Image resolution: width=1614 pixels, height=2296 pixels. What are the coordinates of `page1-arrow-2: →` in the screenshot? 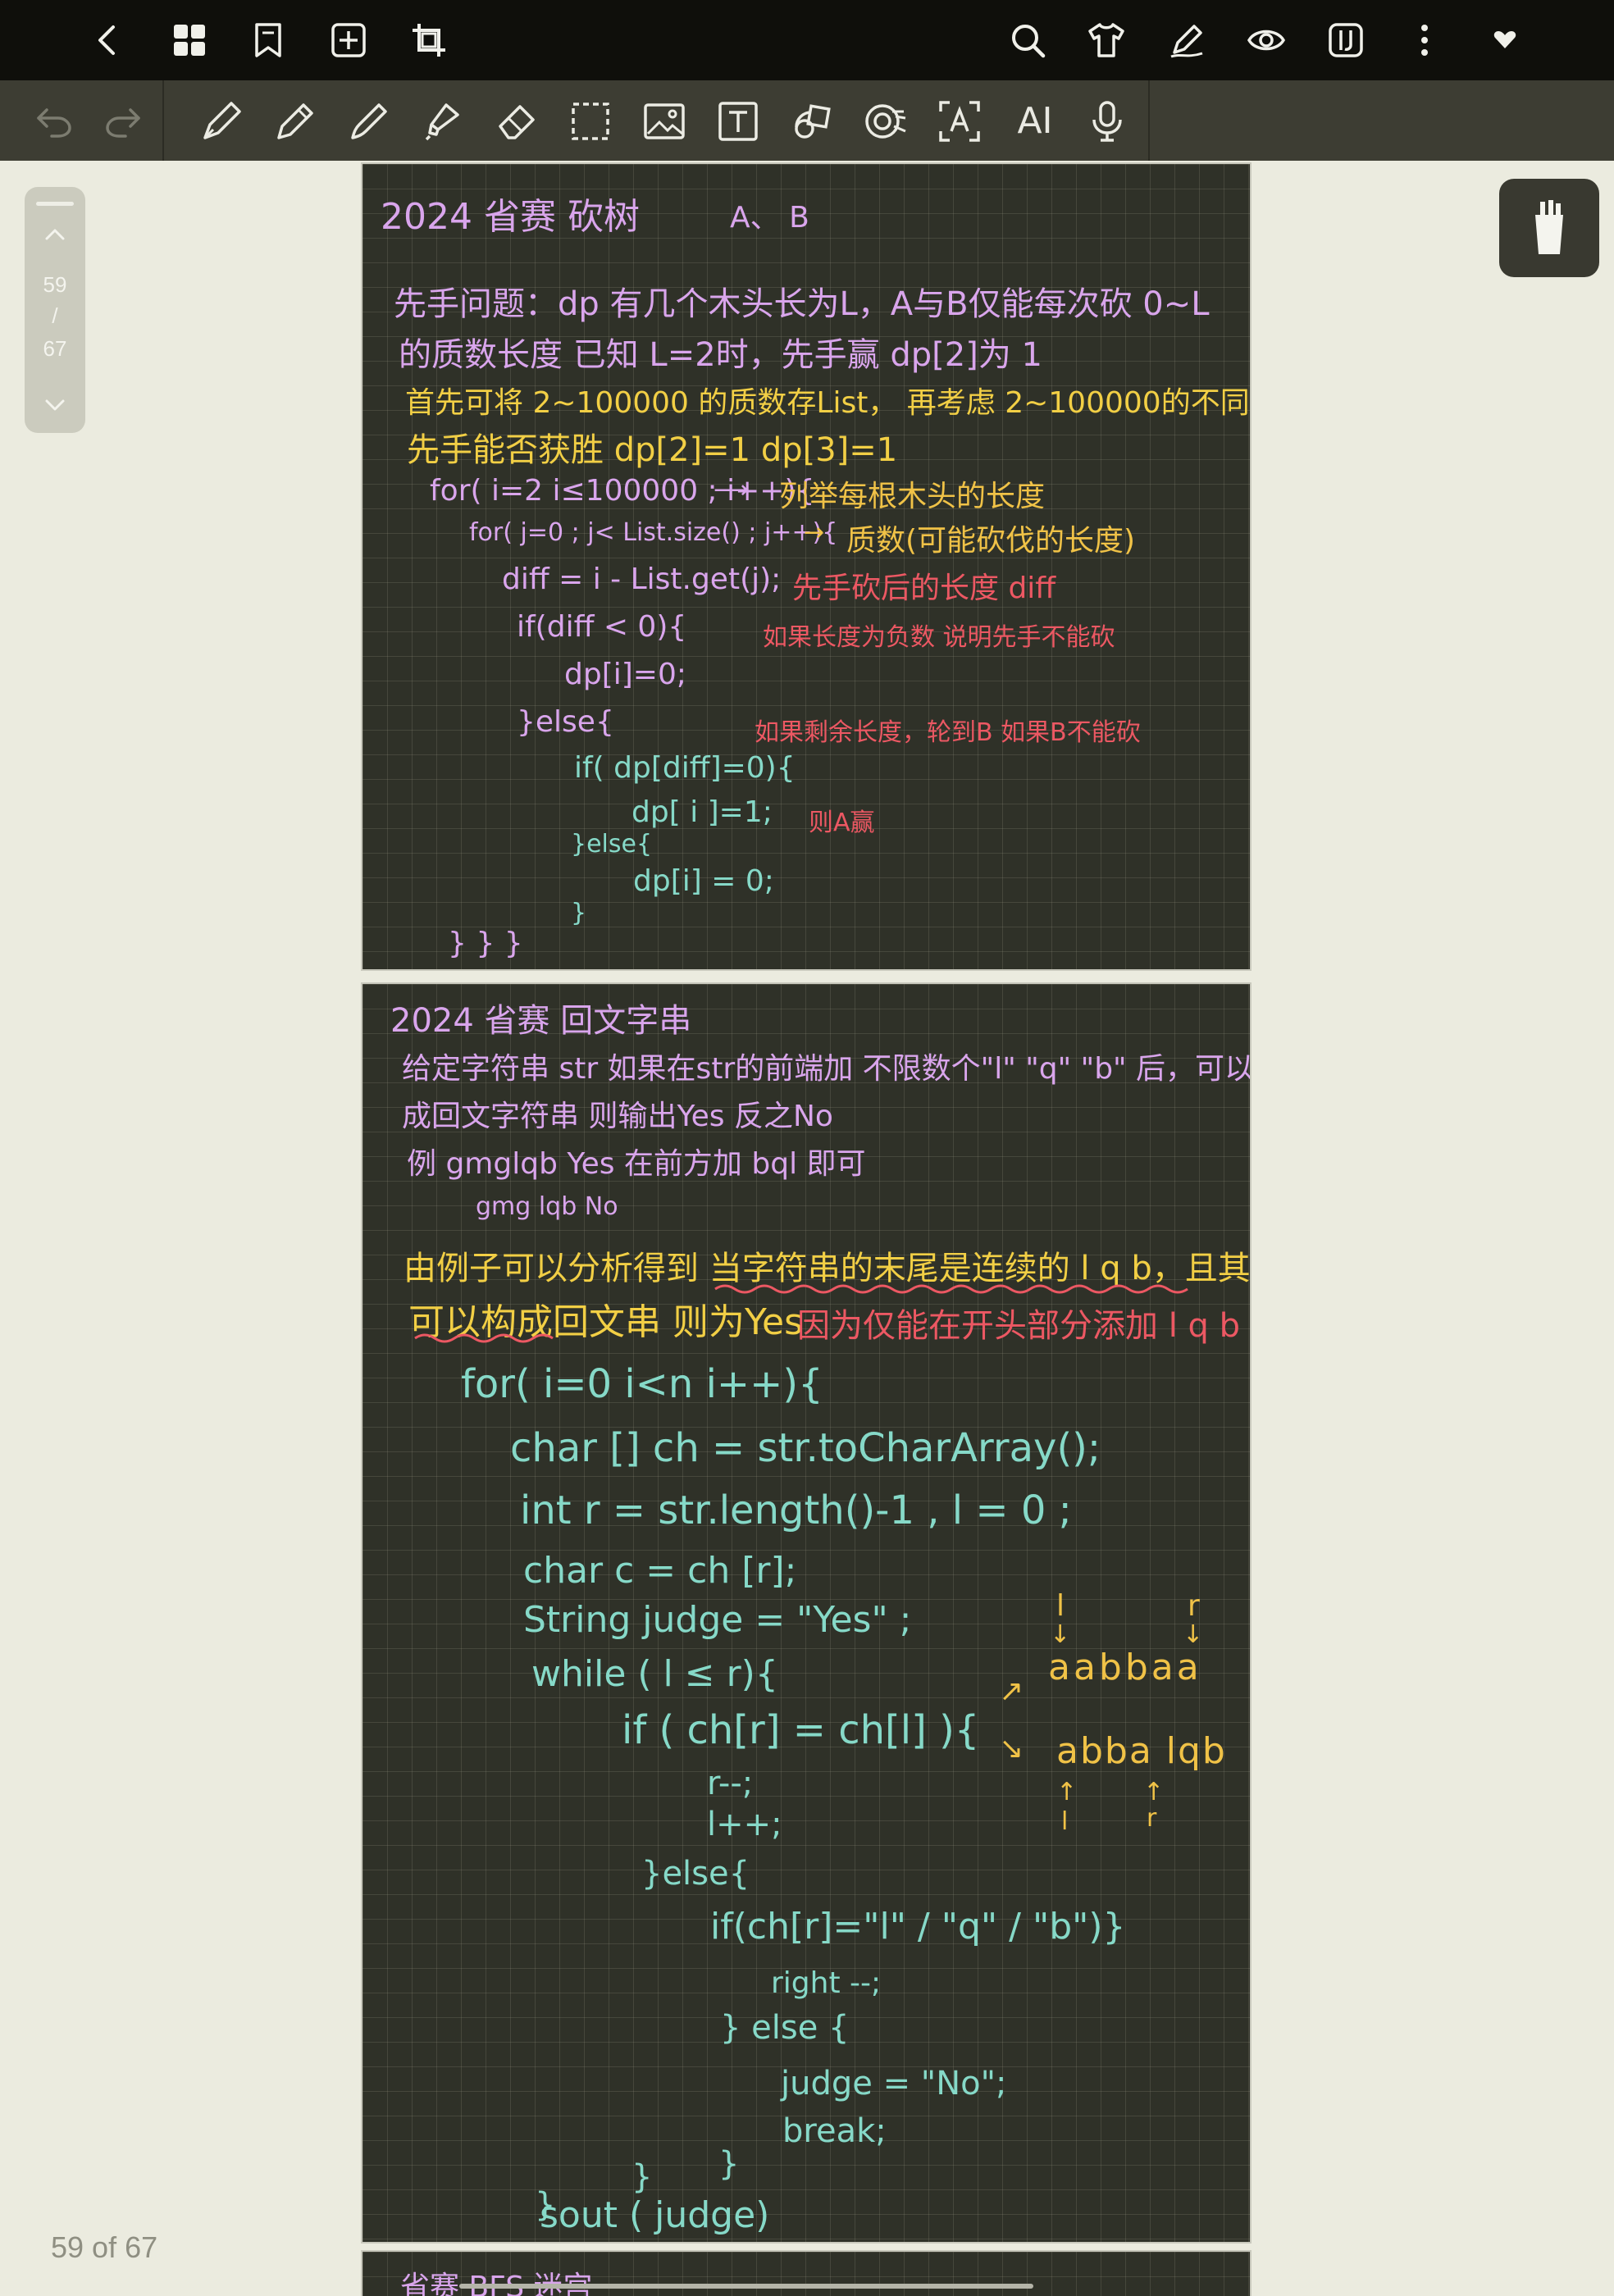 It's located at (814, 532).